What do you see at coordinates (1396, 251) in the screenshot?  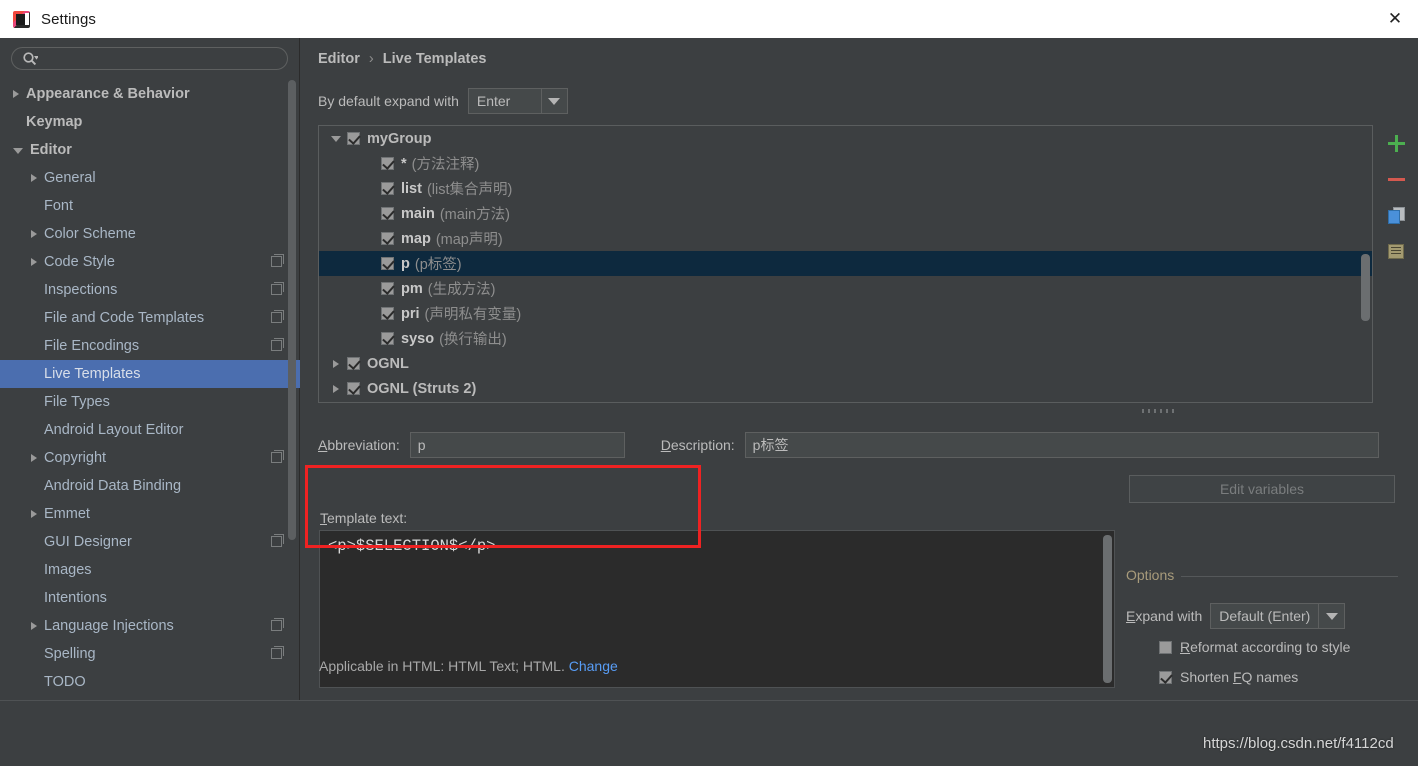 I see `duplicate-document-button` at bounding box center [1396, 251].